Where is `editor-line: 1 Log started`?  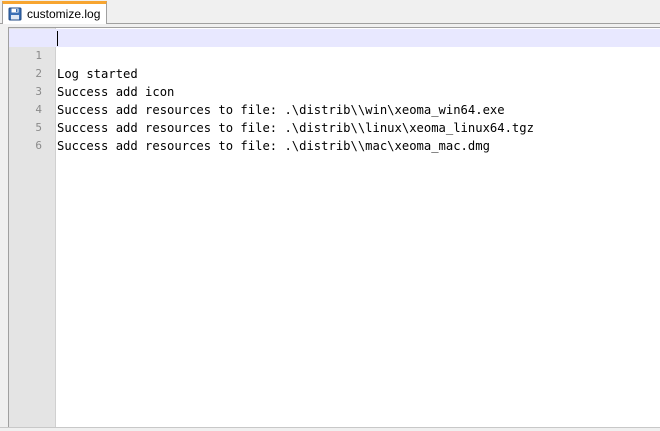
editor-line: 1 Log started is located at coordinates (334, 55).